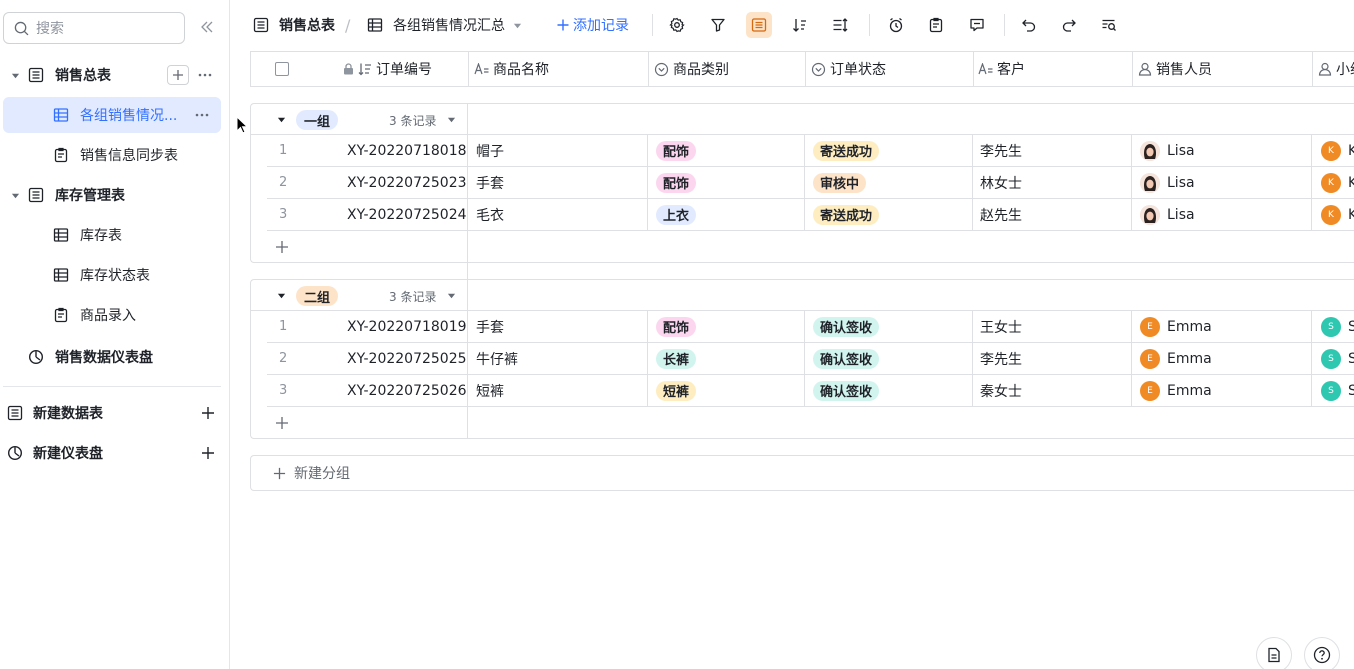 This screenshot has height=669, width=1354. I want to click on grid-header: 订单编号 商品名称 商品类别 订单状态 客户 销售人员 小, so click(802, 69).